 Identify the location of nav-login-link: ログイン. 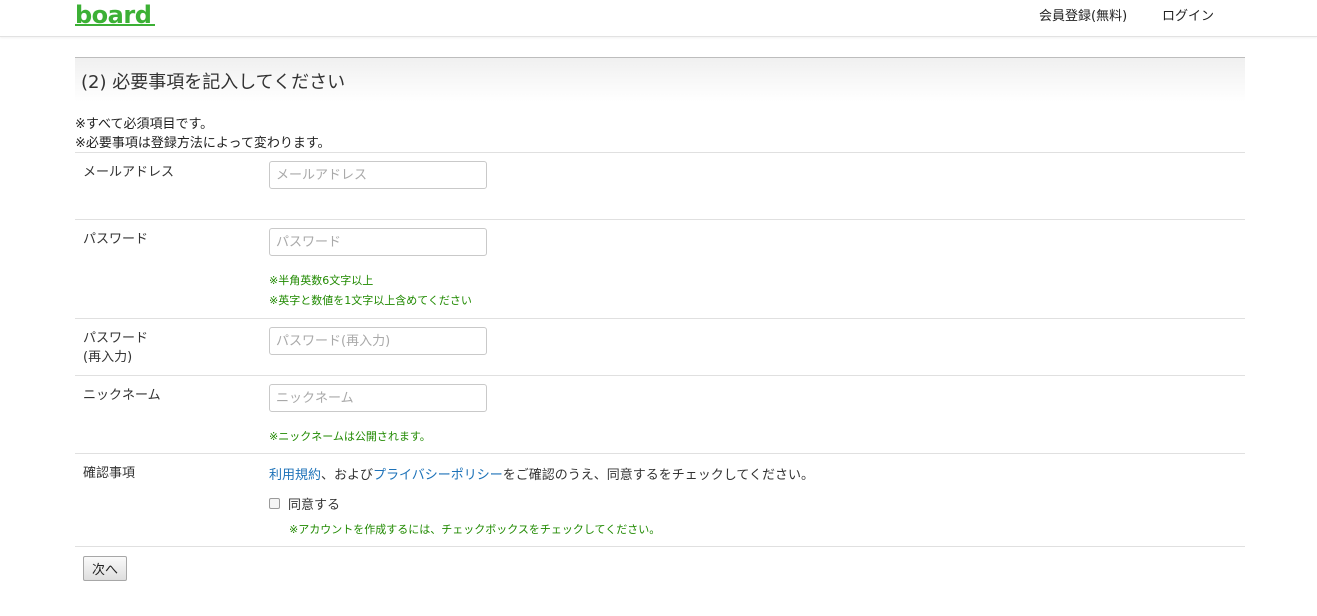
(1188, 14).